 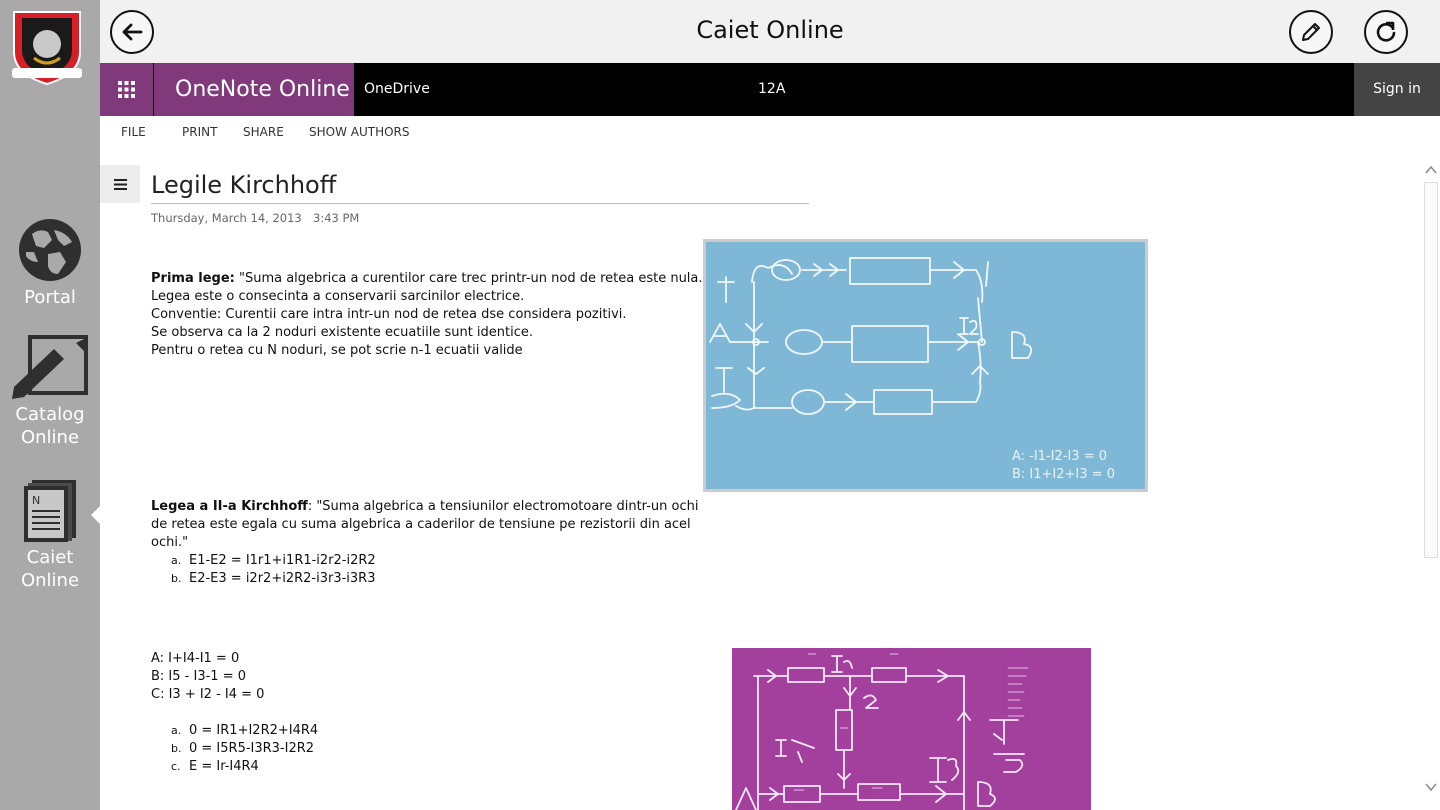 I want to click on suite-bar: OneNote Online OneDrive 12A Sign in, so click(x=770, y=89).